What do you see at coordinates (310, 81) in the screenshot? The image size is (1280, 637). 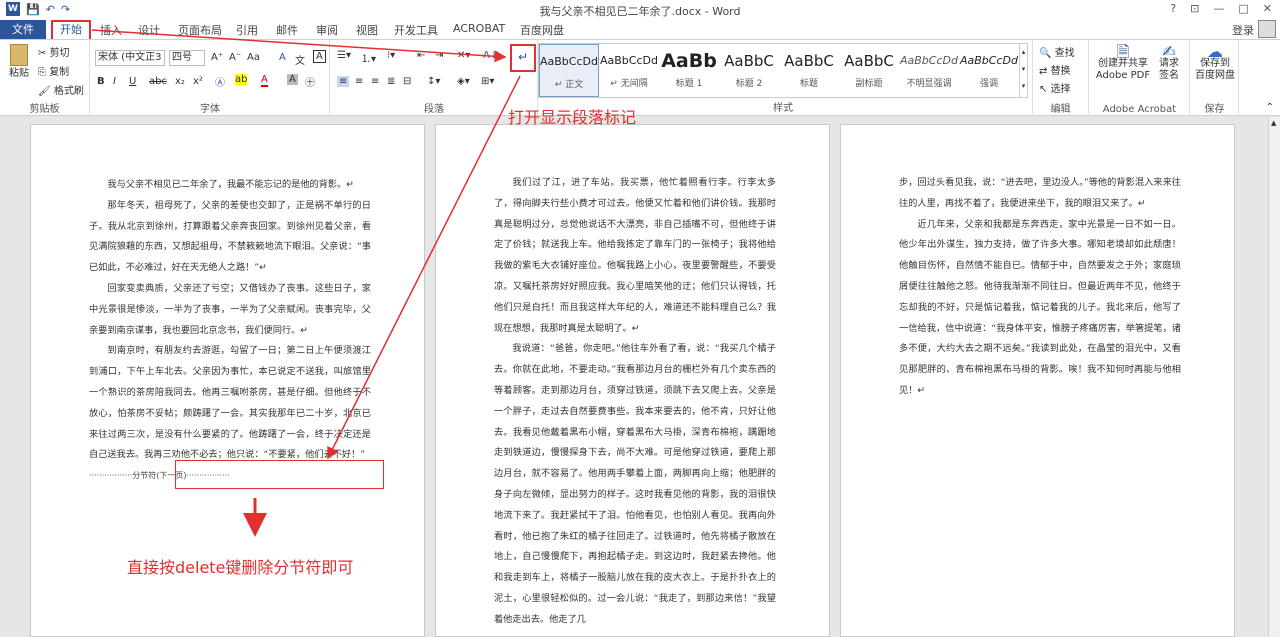 I see `enclose-char-icon: ㊉` at bounding box center [310, 81].